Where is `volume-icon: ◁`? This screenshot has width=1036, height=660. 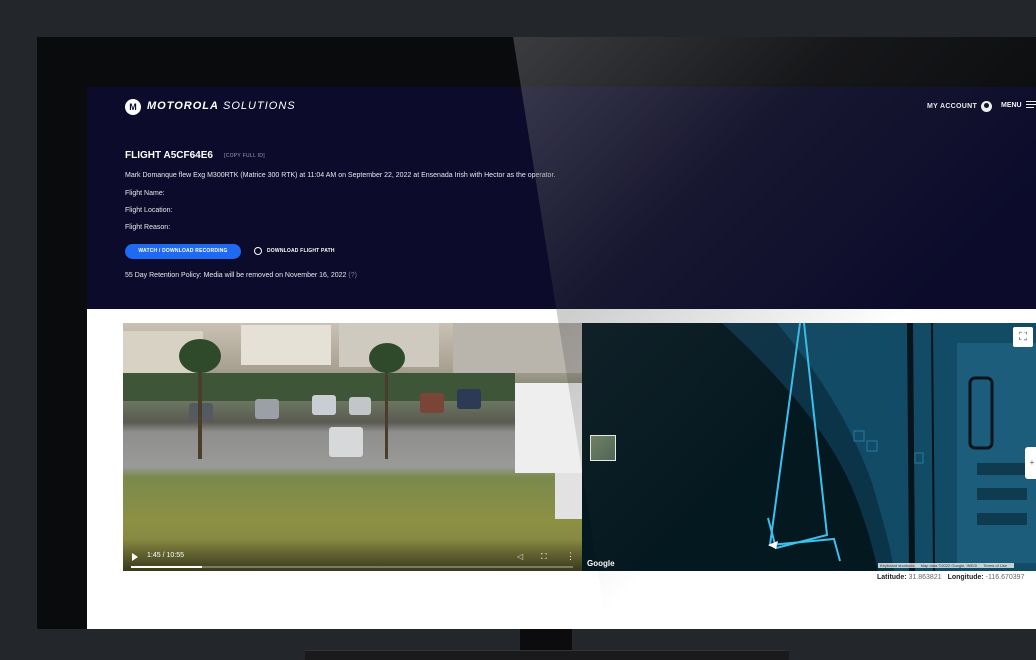
volume-icon: ◁ is located at coordinates (520, 556).